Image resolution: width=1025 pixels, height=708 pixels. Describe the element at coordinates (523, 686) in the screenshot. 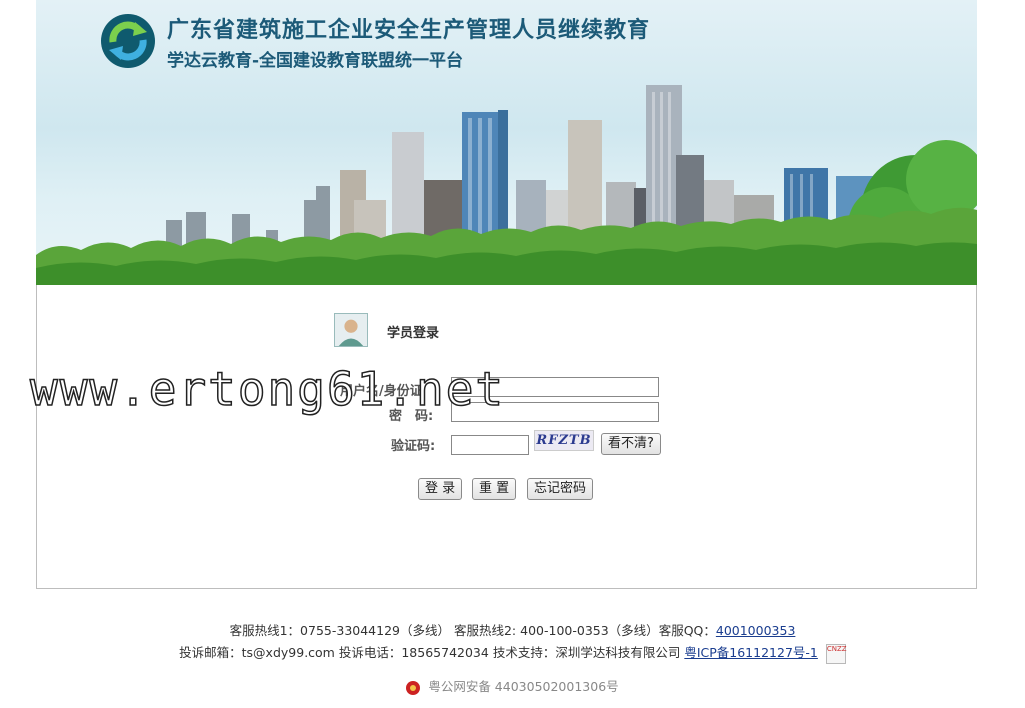

I see `police-record: 粤公网安备 44030502001306号` at that location.